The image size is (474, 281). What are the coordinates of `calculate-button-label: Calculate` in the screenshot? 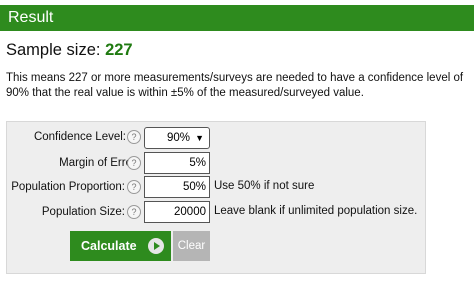 It's located at (109, 246).